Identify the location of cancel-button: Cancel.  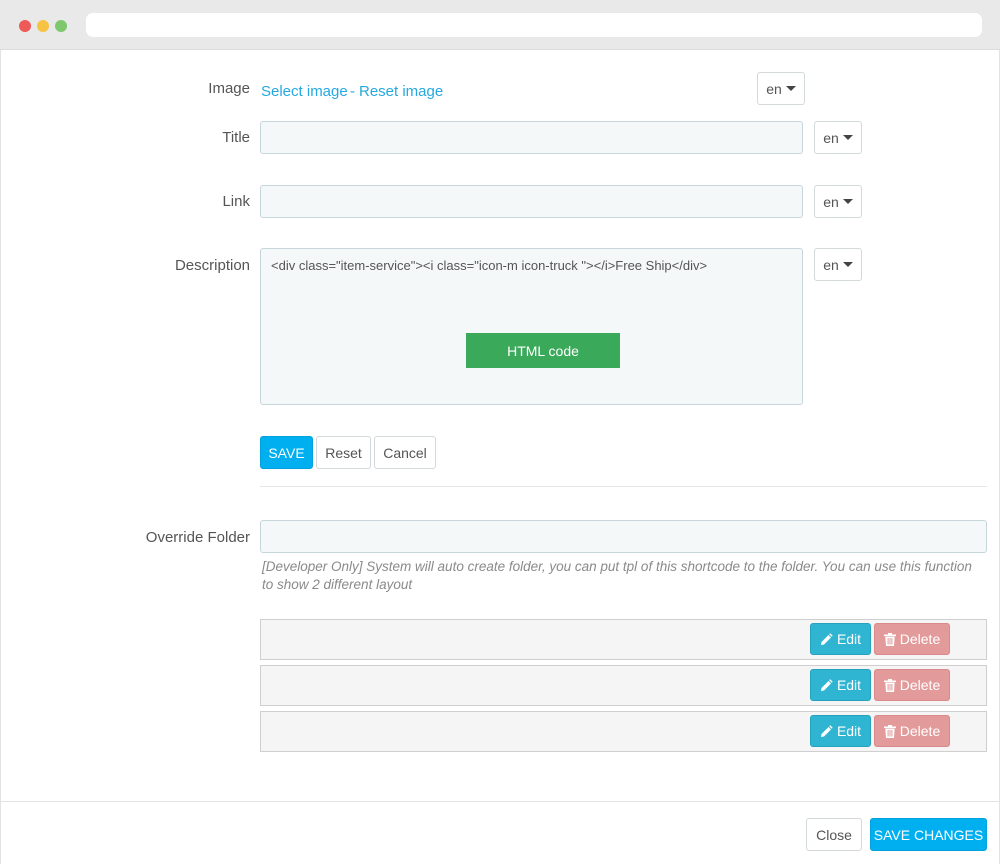
(405, 452).